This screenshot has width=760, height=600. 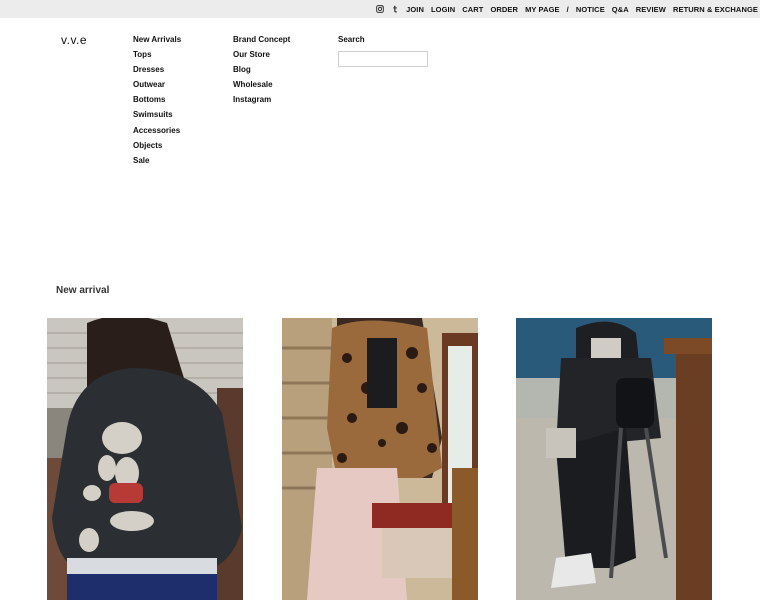 What do you see at coordinates (157, 72) in the screenshot?
I see `menu-item-dresses: Dresses` at bounding box center [157, 72].